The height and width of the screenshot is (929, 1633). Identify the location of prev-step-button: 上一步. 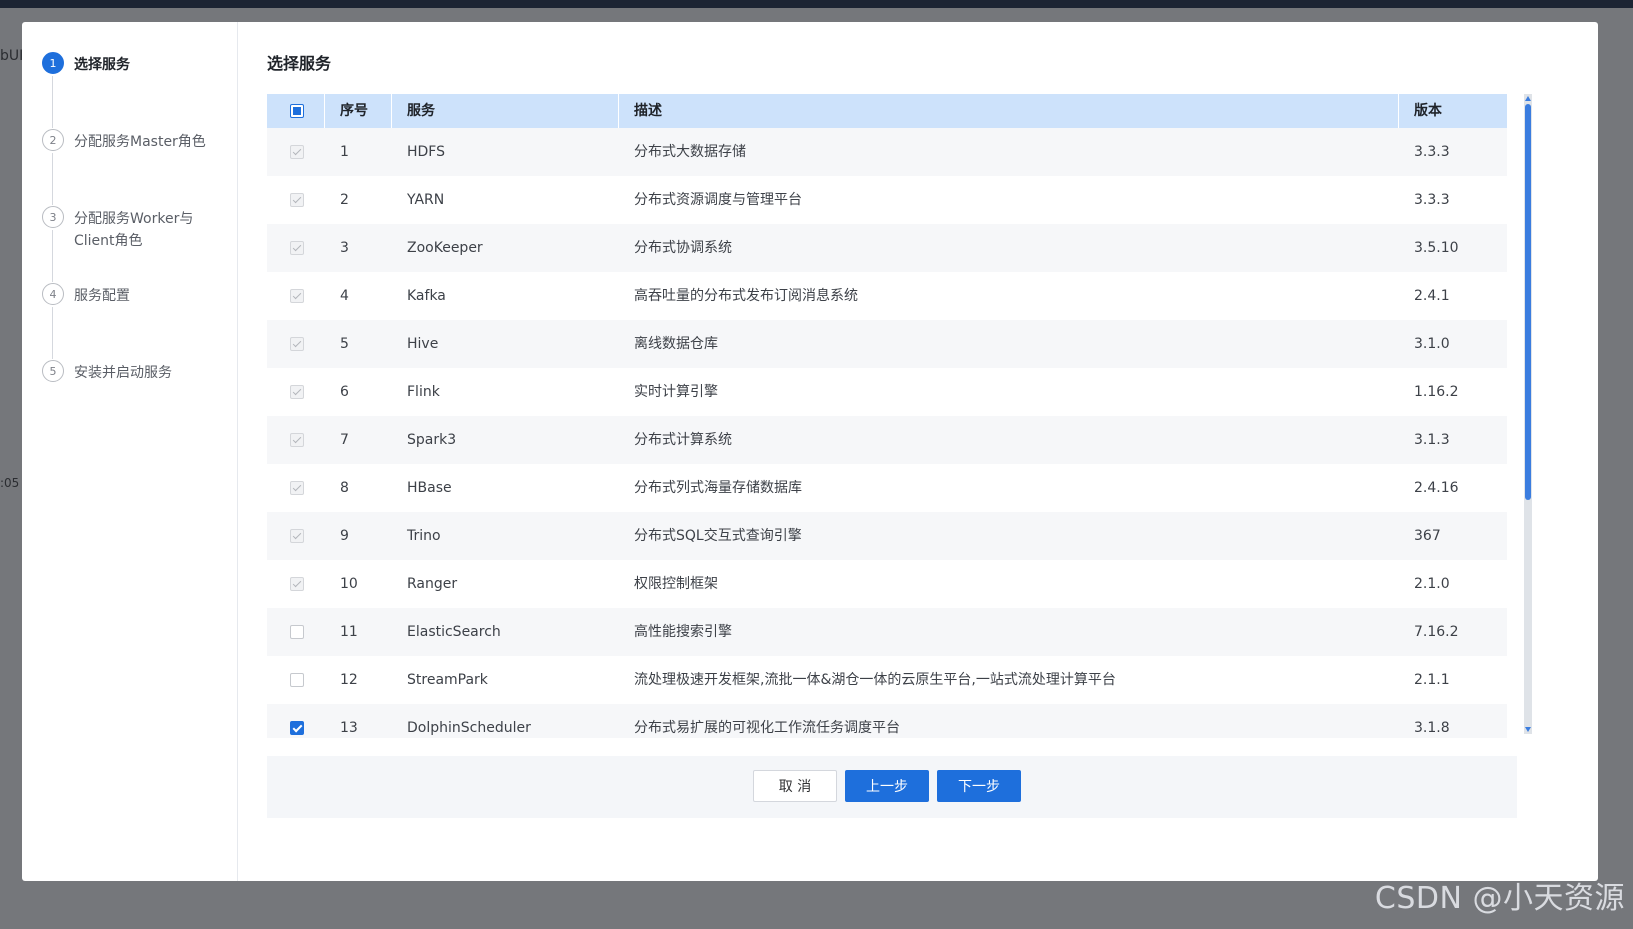
(887, 786).